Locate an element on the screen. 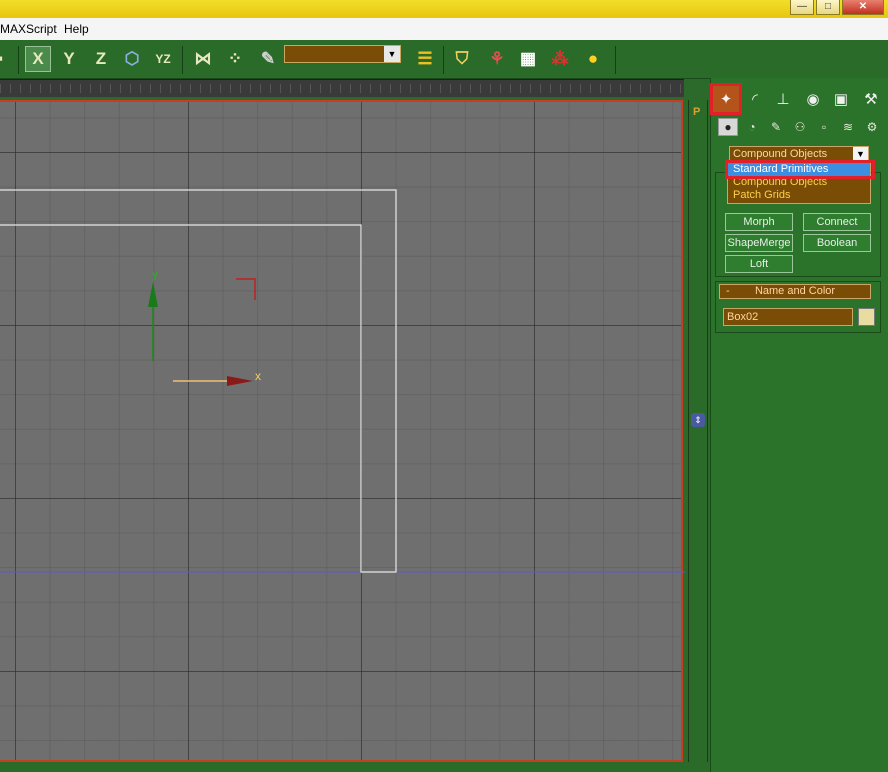 This screenshot has height=772, width=888. render-setup-icon: ⁂ is located at coordinates (560, 59).